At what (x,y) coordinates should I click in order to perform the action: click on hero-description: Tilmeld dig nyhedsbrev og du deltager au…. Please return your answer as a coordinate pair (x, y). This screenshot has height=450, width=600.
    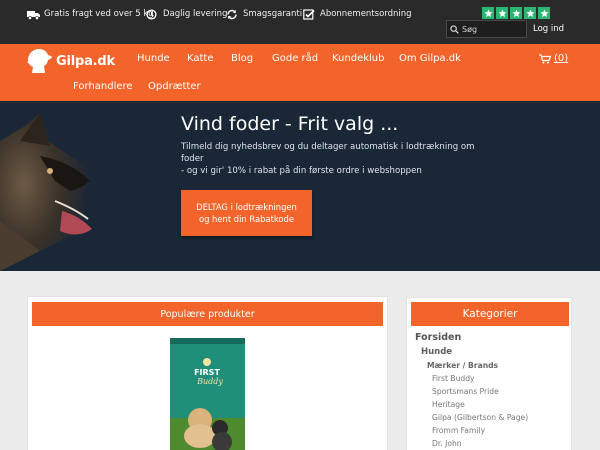
    Looking at the image, I should click on (331, 159).